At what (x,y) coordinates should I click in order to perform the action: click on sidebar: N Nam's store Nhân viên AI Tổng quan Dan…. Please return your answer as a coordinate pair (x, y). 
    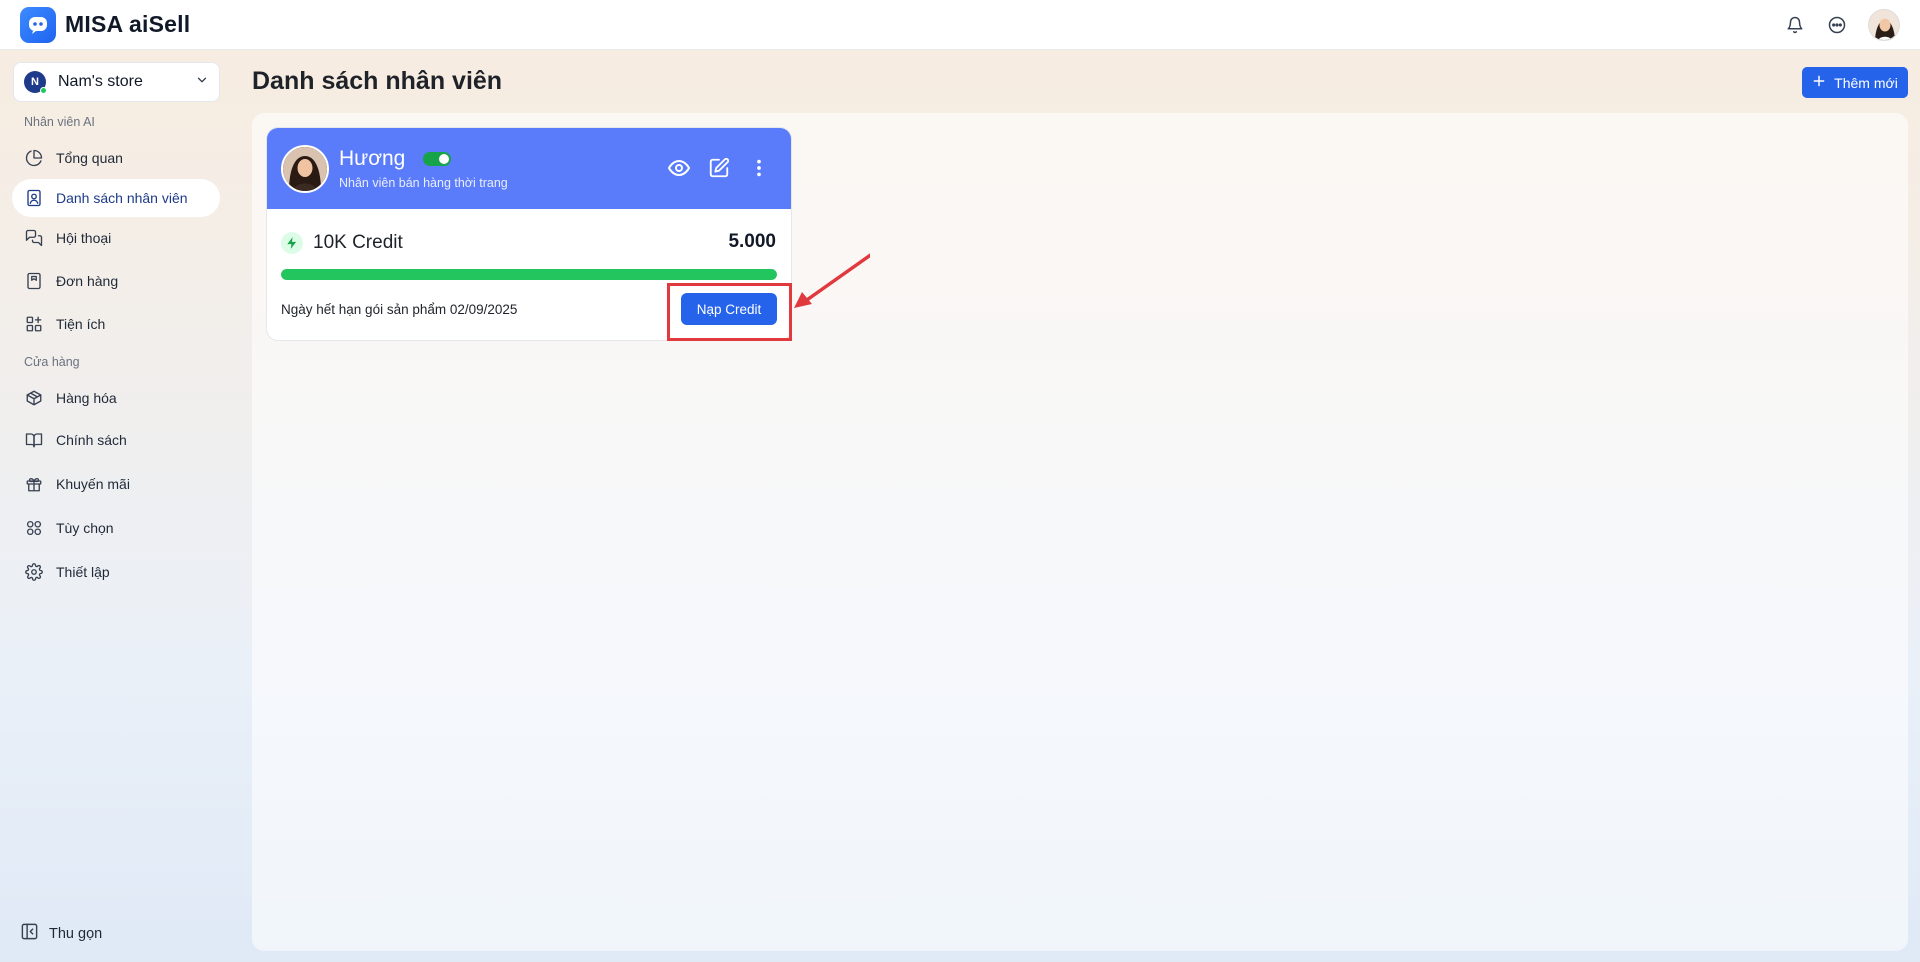
    Looking at the image, I should click on (116, 506).